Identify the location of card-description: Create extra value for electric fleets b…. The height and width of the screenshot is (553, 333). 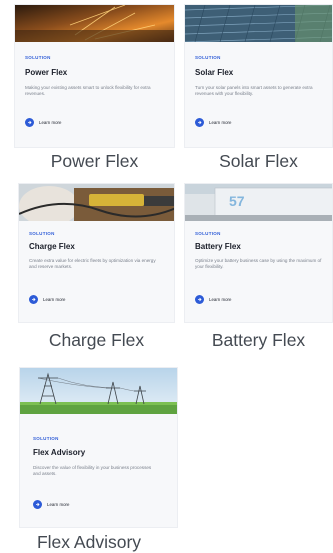
(92, 264).